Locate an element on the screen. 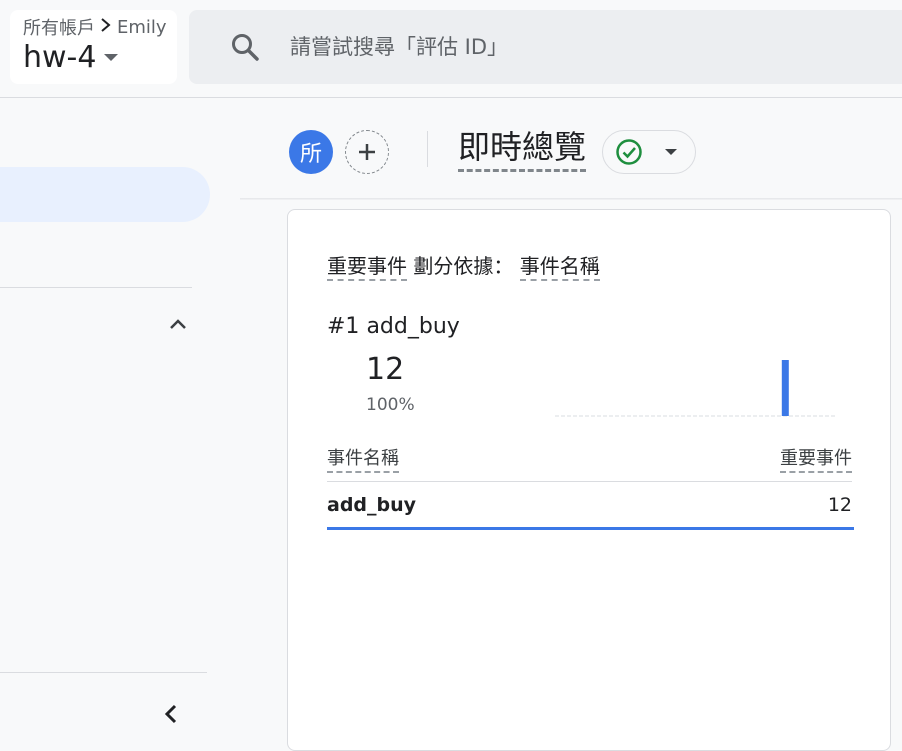 This screenshot has height=751, width=902. header-divider is located at coordinates (571, 199).